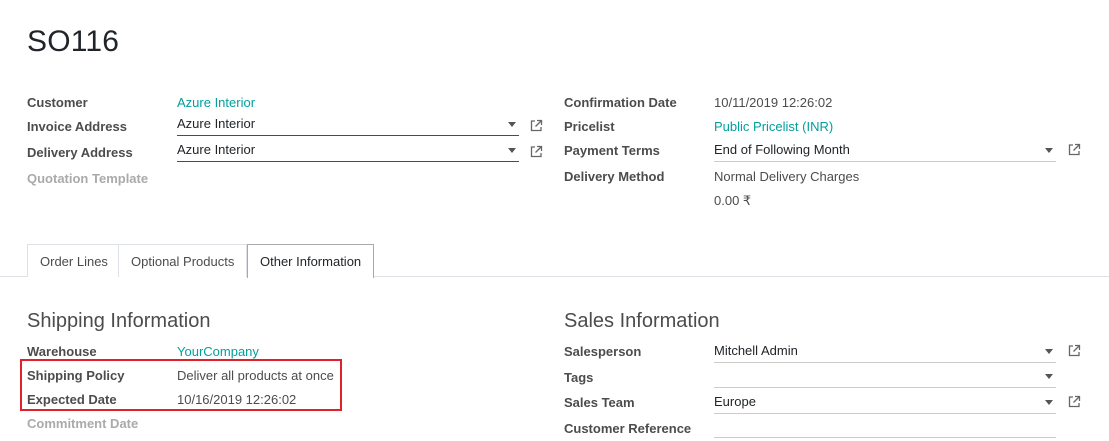 This screenshot has height=441, width=1109. What do you see at coordinates (733, 200) in the screenshot?
I see `delivery-amount: 0.00 ₹` at bounding box center [733, 200].